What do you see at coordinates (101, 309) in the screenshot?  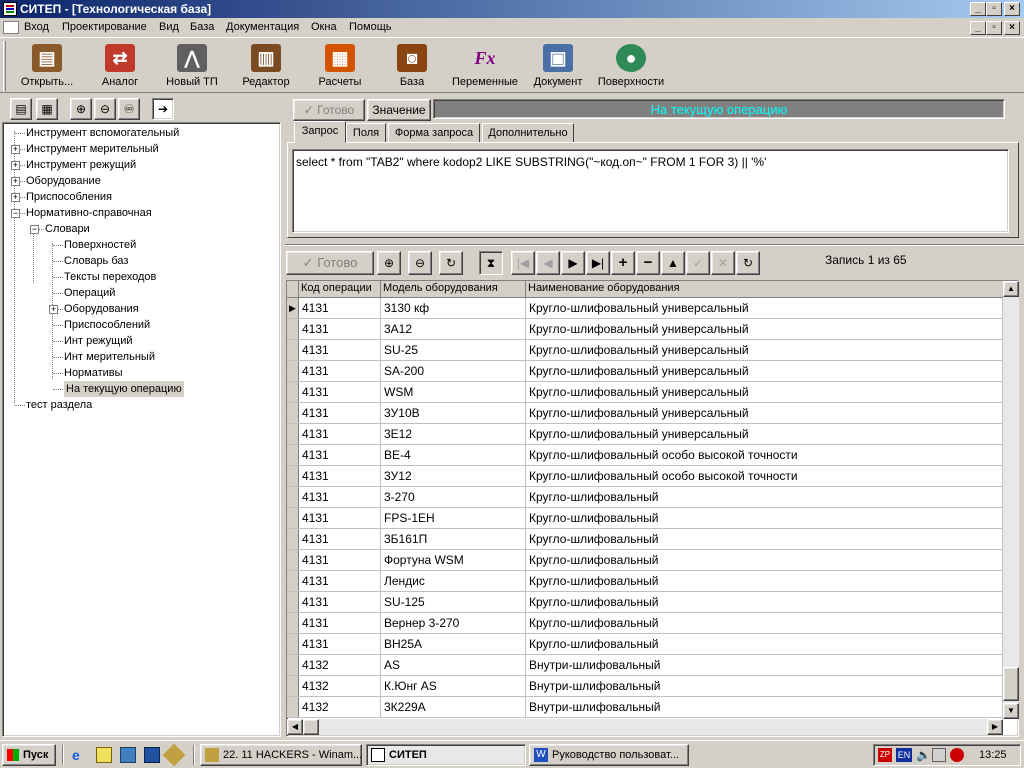 I see `tree-item: Оборудования` at bounding box center [101, 309].